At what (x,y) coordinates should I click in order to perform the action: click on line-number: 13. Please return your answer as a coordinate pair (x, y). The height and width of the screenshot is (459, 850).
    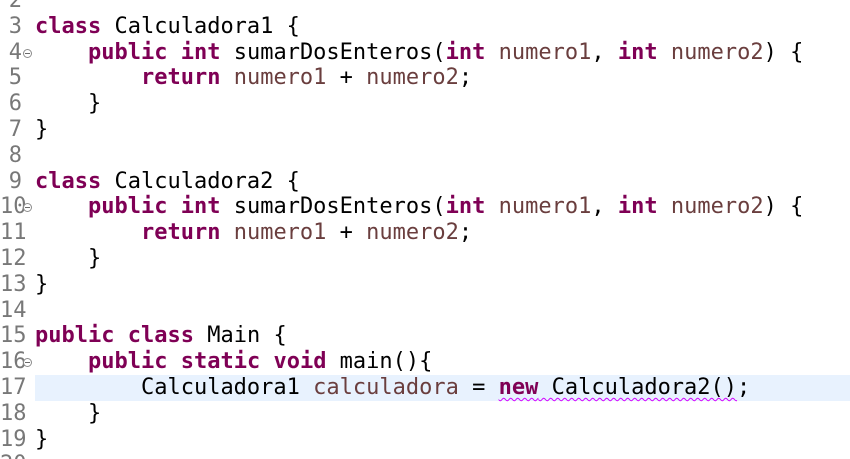
    Looking at the image, I should click on (13, 284).